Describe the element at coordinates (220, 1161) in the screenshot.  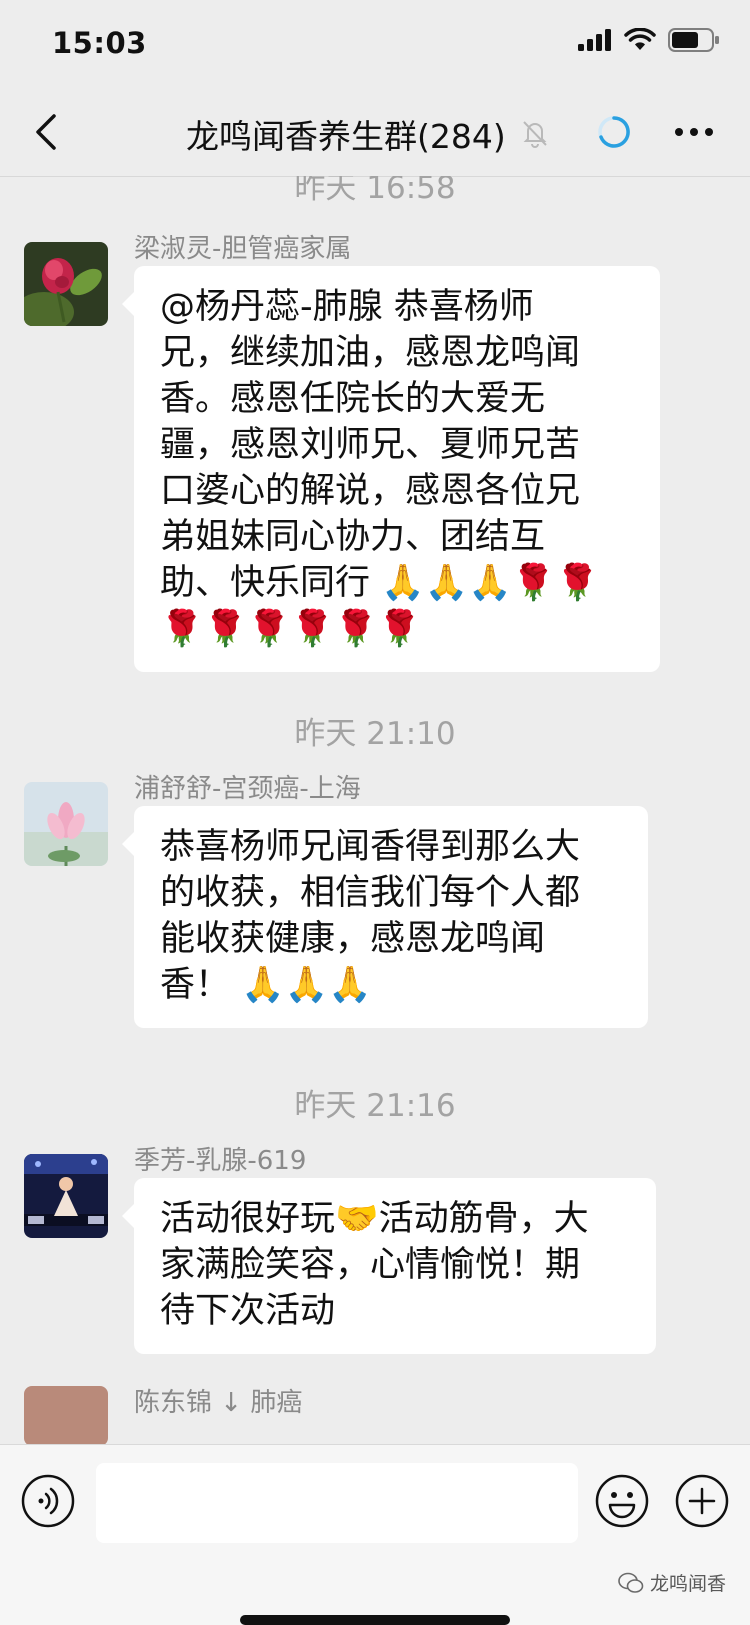
I see `sender-name: 季芳-乳腺-619` at that location.